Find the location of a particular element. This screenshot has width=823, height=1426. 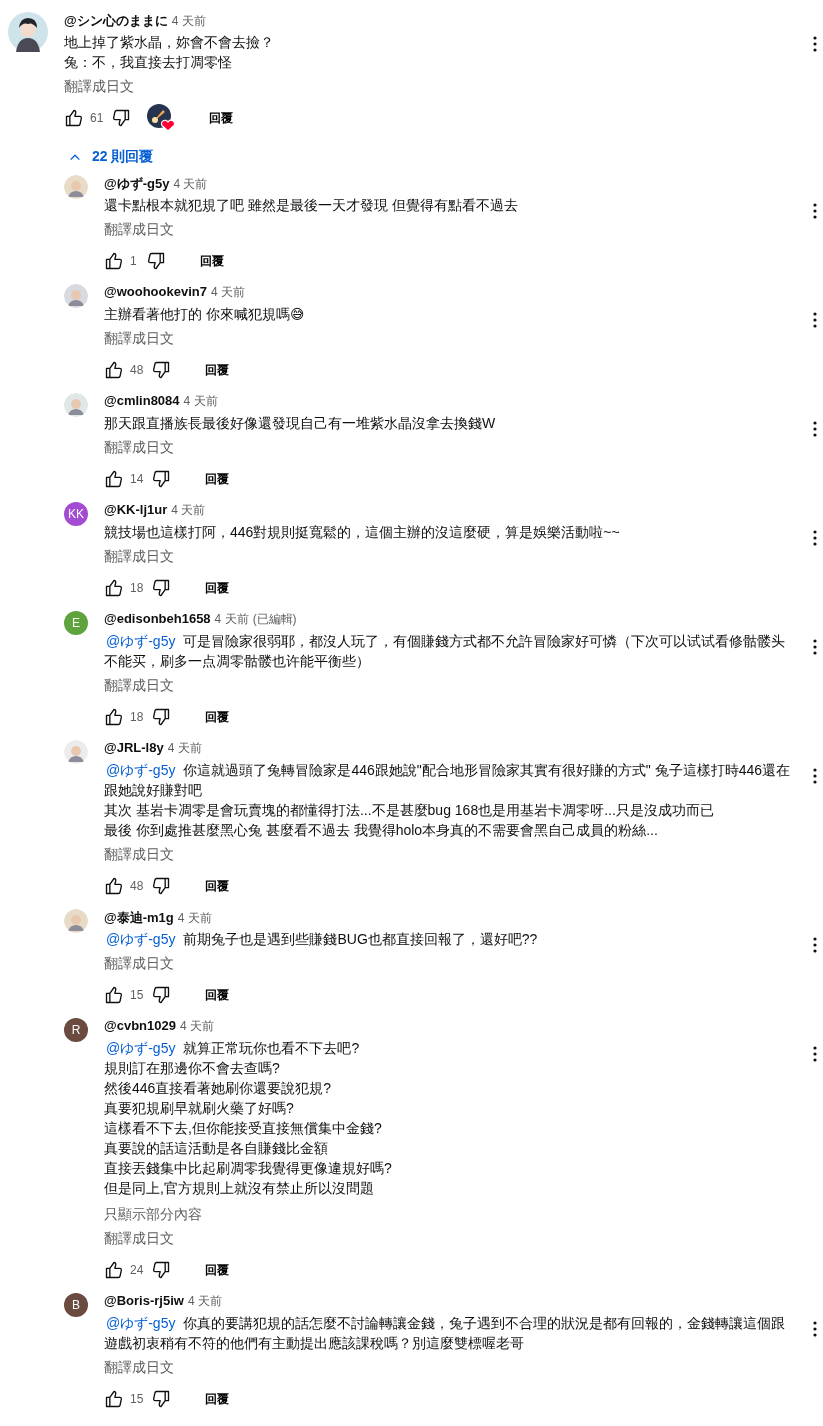

reply-text: 那天跟直播族長最後好像還發現自己有一堆紫水晶沒拿去換錢W is located at coordinates (300, 423).